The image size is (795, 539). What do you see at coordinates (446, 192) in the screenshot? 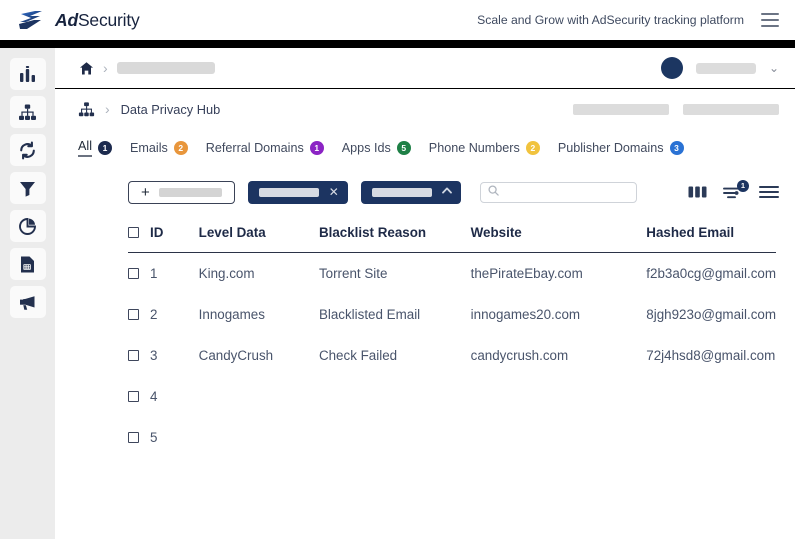
I see `chevron-up-icon` at bounding box center [446, 192].